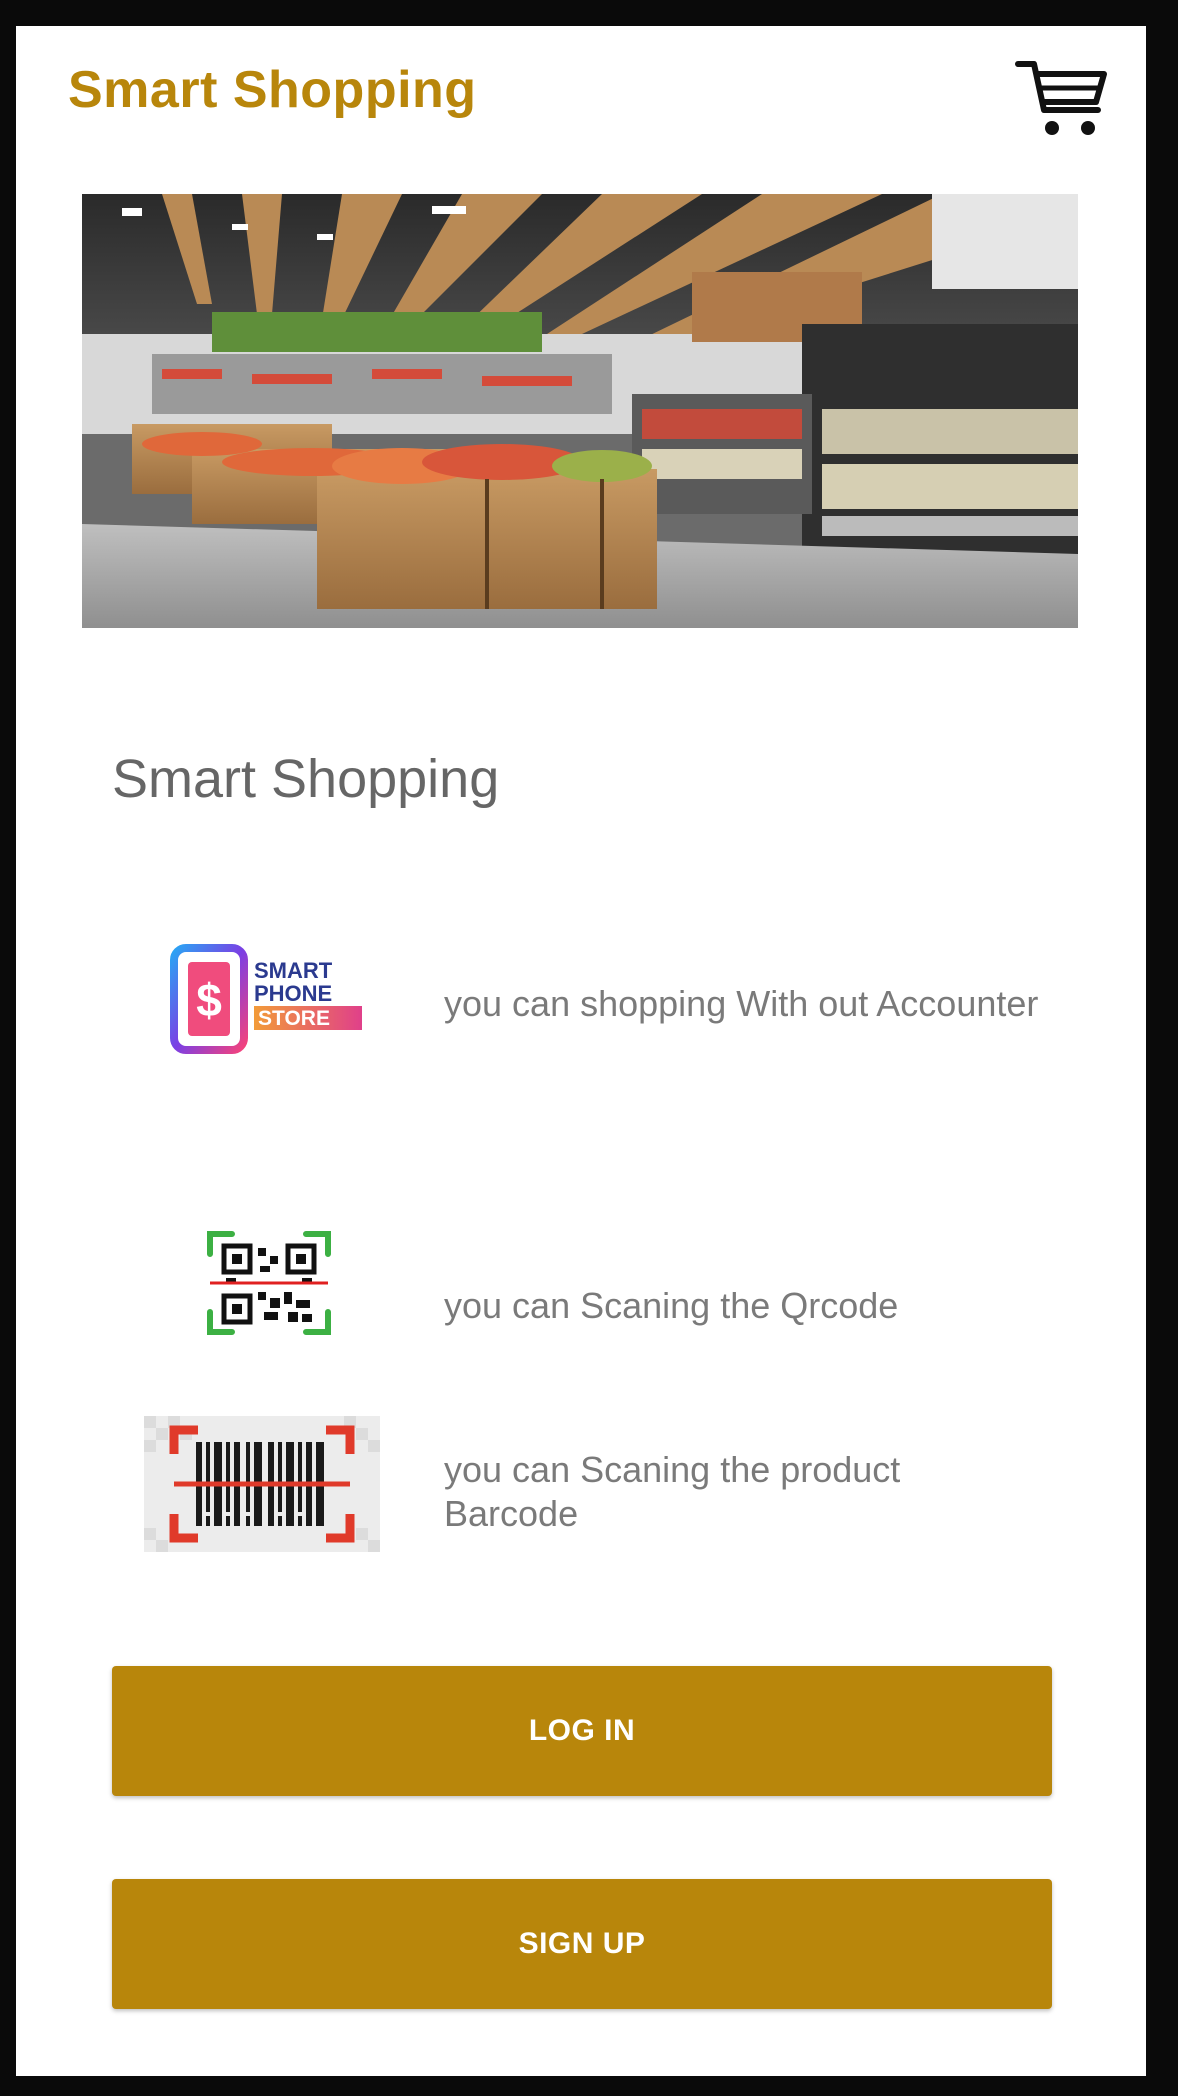  I want to click on app-title: Smart Shopping, so click(272, 90).